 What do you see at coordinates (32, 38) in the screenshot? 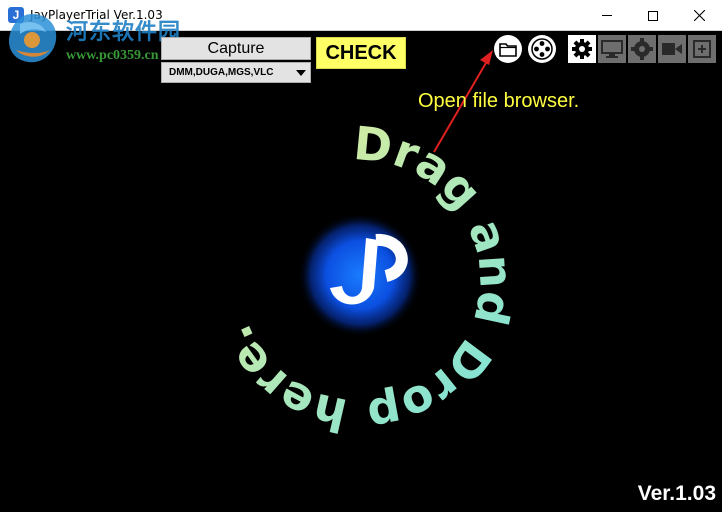
I see `watermark-logo` at bounding box center [32, 38].